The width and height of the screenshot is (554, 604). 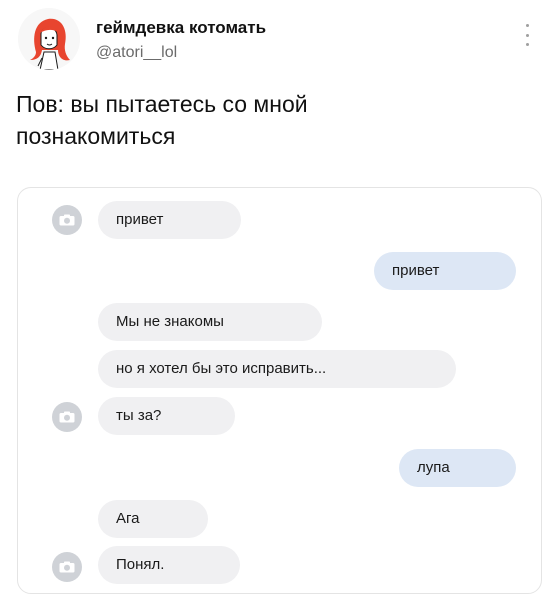 What do you see at coordinates (166, 416) in the screenshot?
I see `message-bubble-in: ты за?` at bounding box center [166, 416].